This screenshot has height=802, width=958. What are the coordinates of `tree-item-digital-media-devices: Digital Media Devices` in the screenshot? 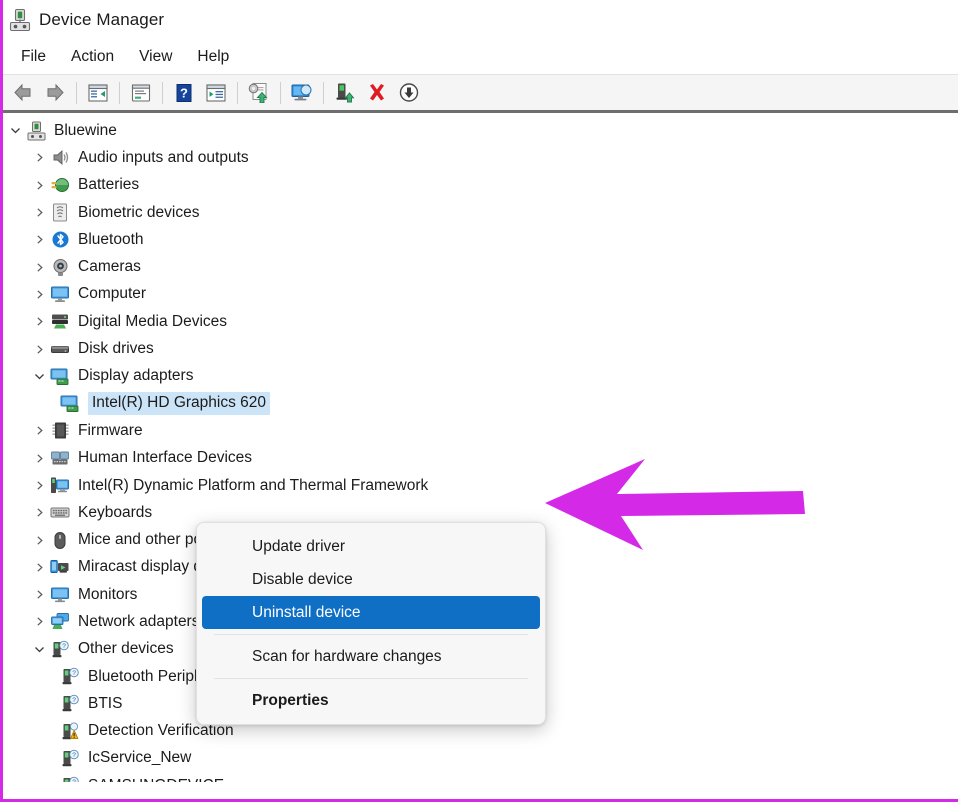 It's located at (480, 321).